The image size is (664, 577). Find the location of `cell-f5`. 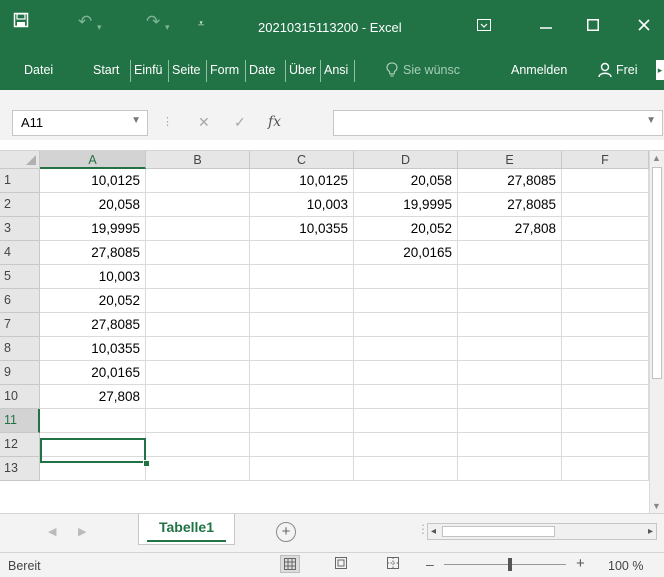

cell-f5 is located at coordinates (605, 277).